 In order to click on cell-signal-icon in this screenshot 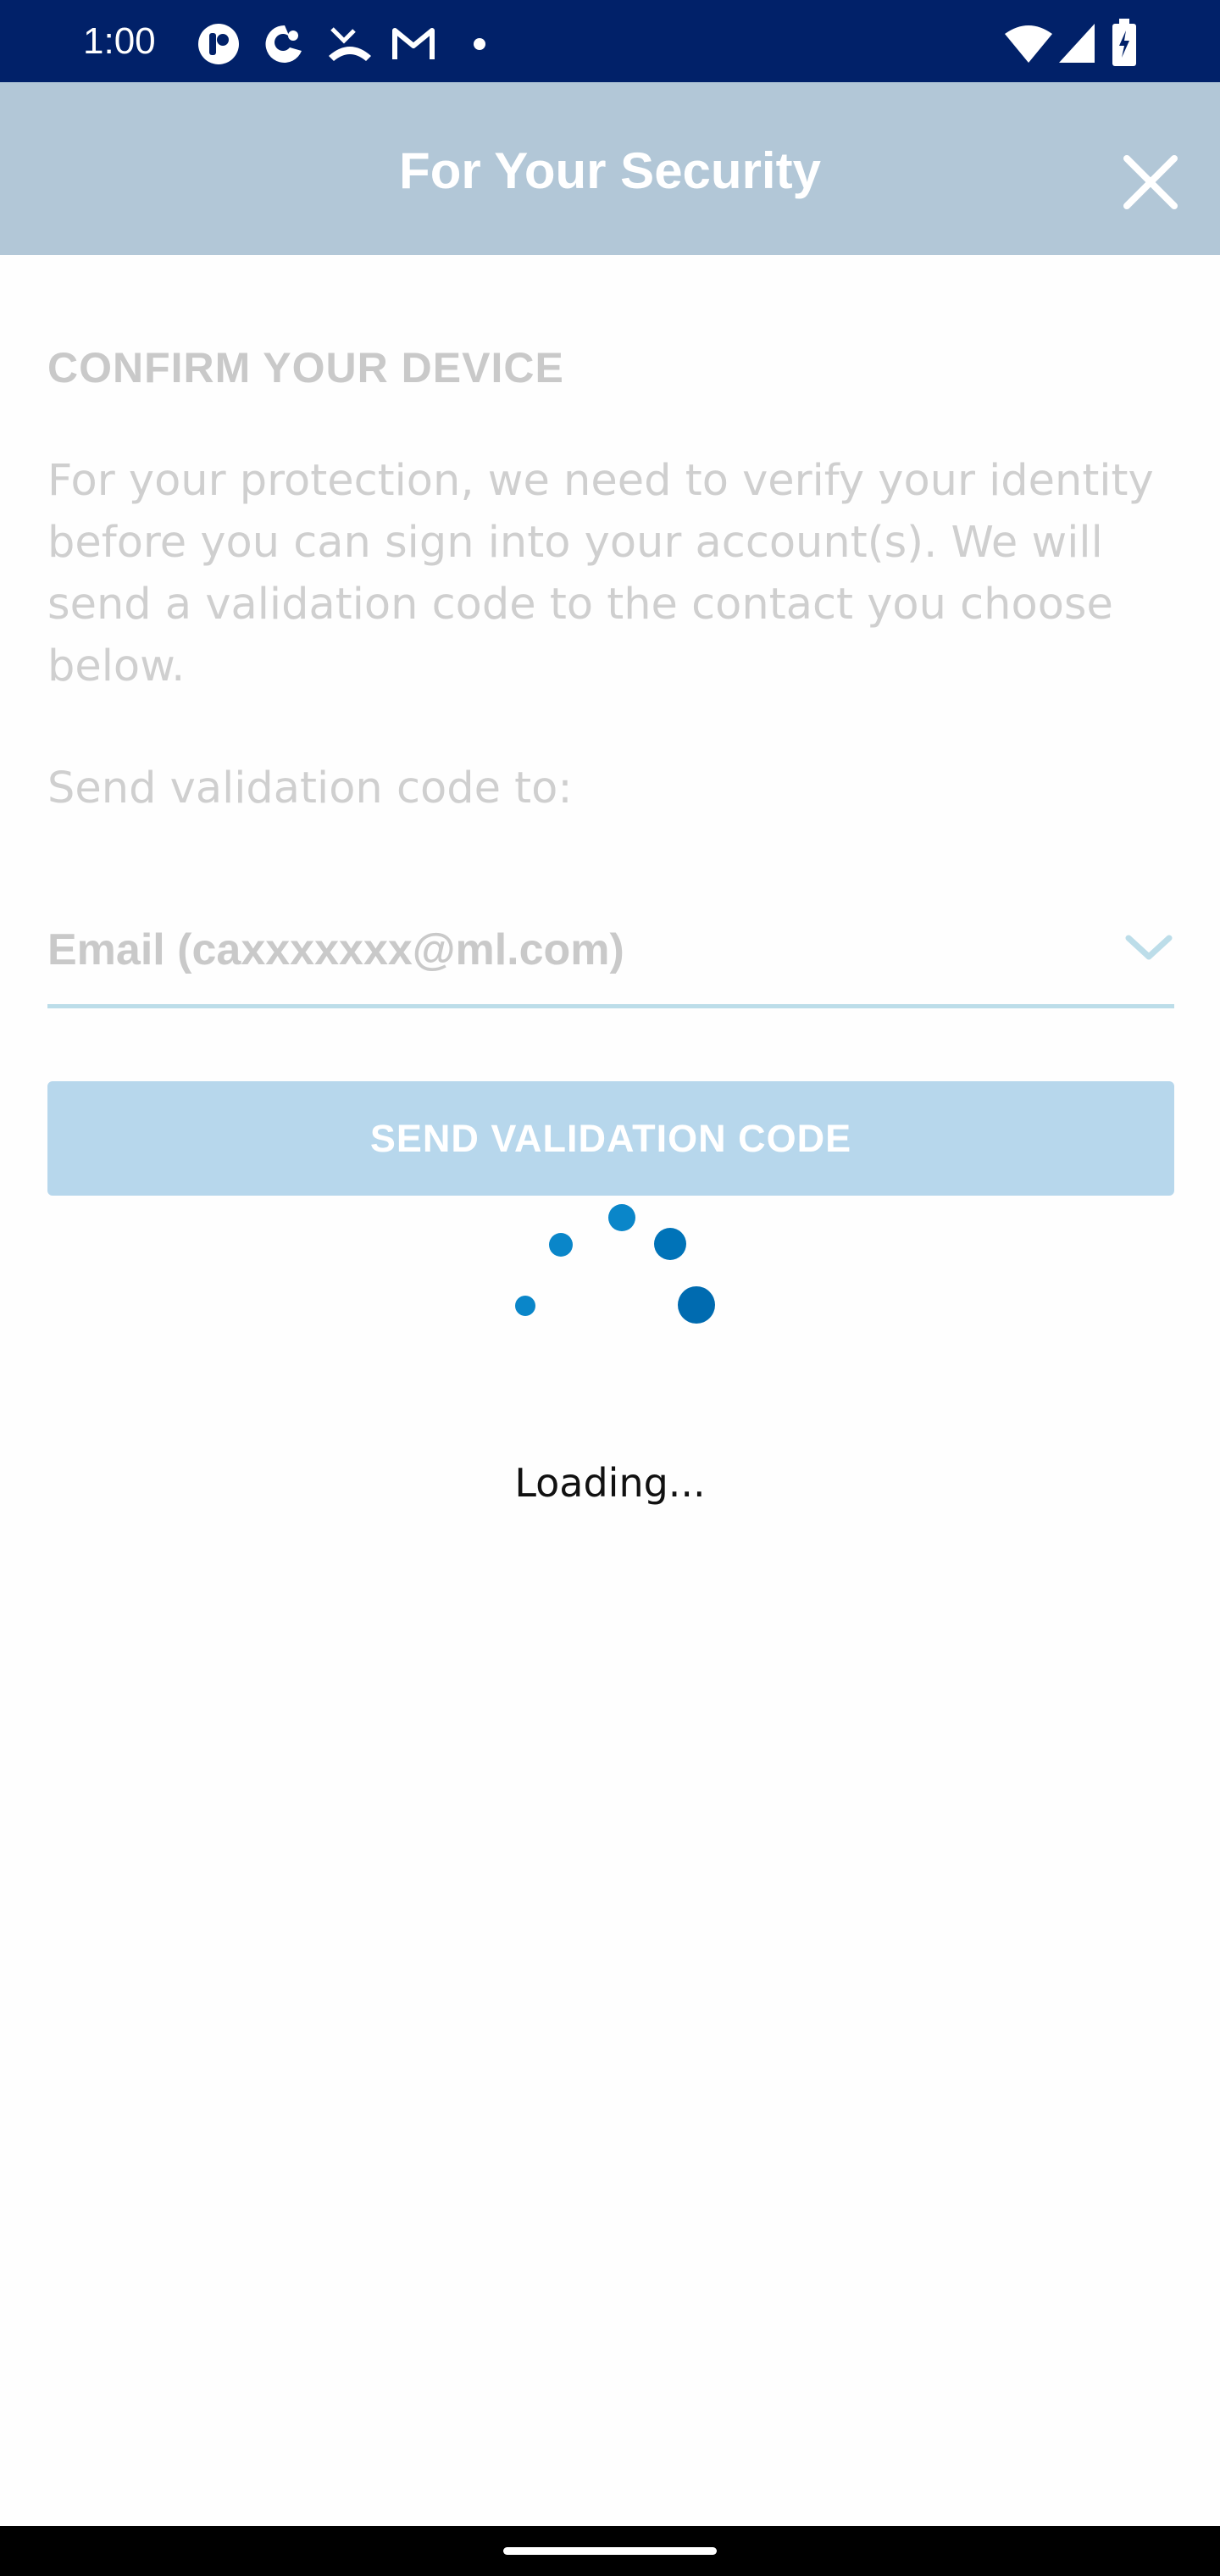, I will do `click(1076, 45)`.